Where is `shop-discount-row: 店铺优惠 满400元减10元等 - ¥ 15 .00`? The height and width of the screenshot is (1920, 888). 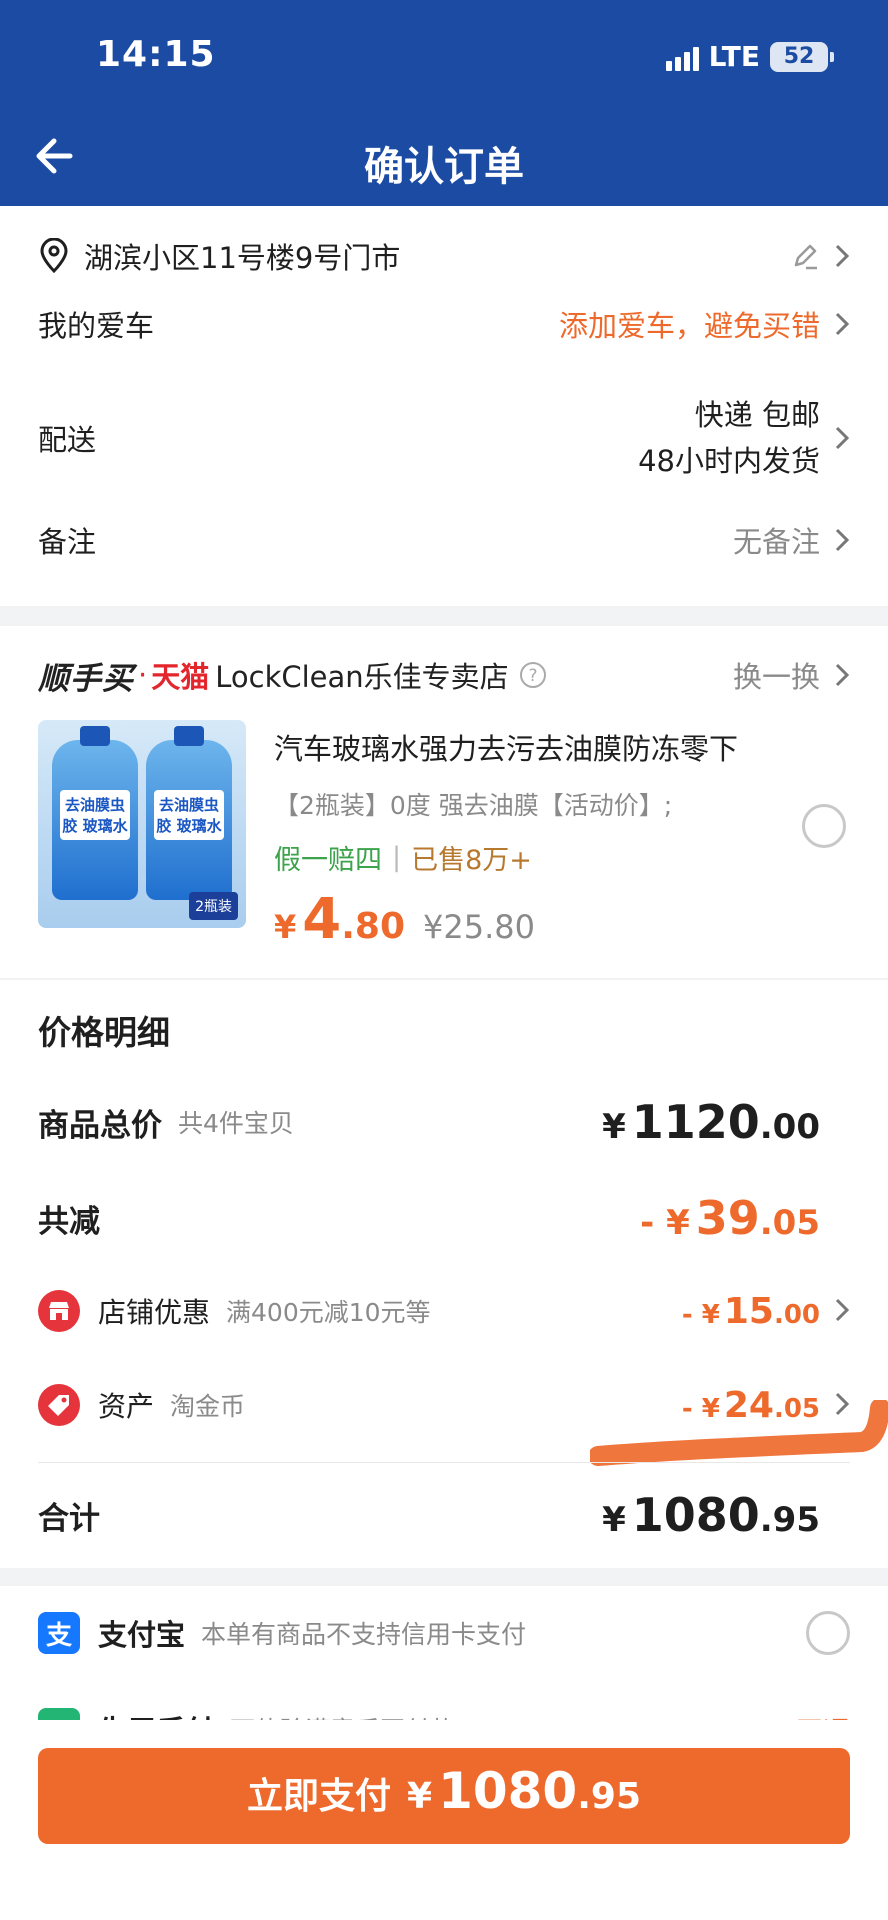
shop-discount-row: 店铺优惠 满400元减10元等 - ¥ 15 .00 is located at coordinates (444, 1311).